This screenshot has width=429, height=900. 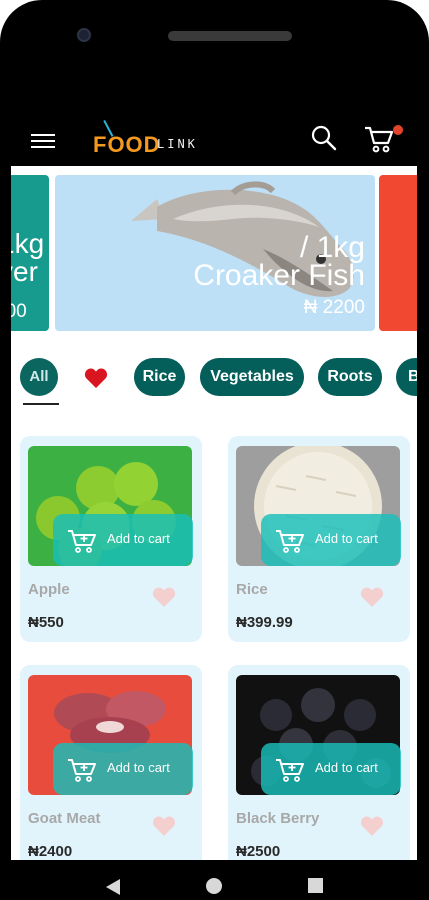 I want to click on active-category-underline, so click(x=41, y=404).